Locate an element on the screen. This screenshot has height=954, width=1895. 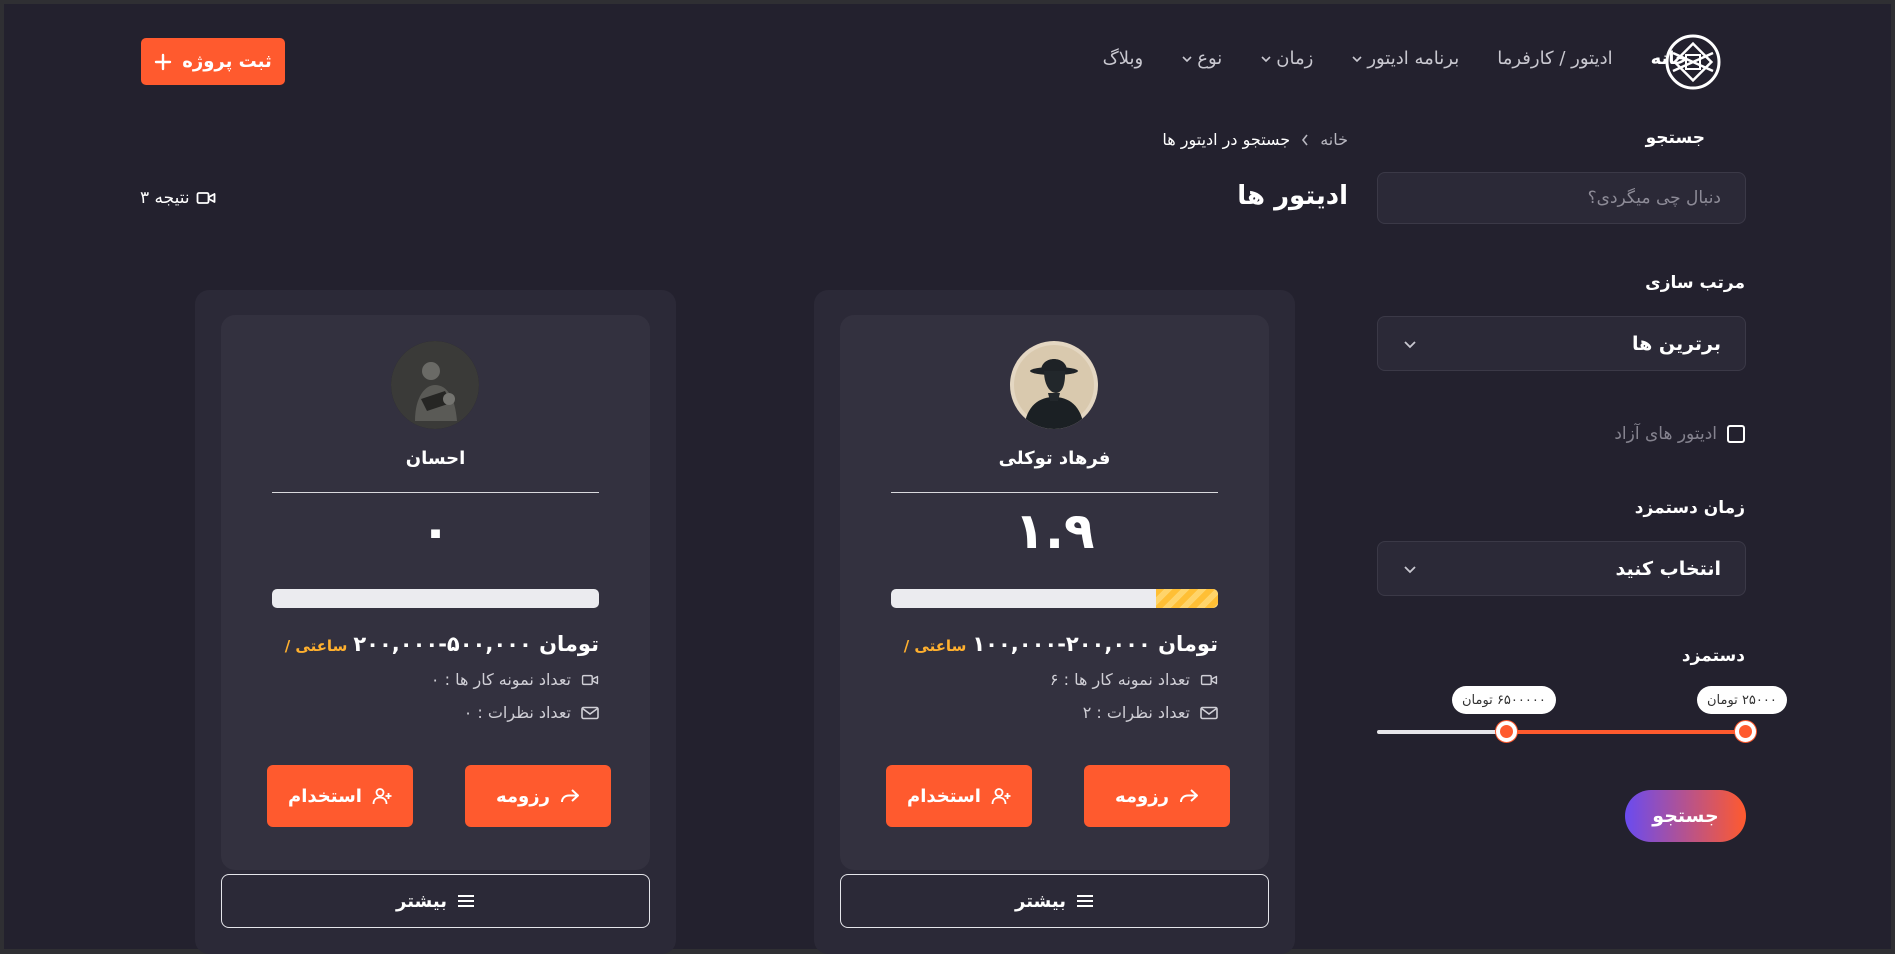
price: ۱۰۰,۰۰۰-۲۰۰,۰۰۰ تومان is located at coordinates (1095, 644).